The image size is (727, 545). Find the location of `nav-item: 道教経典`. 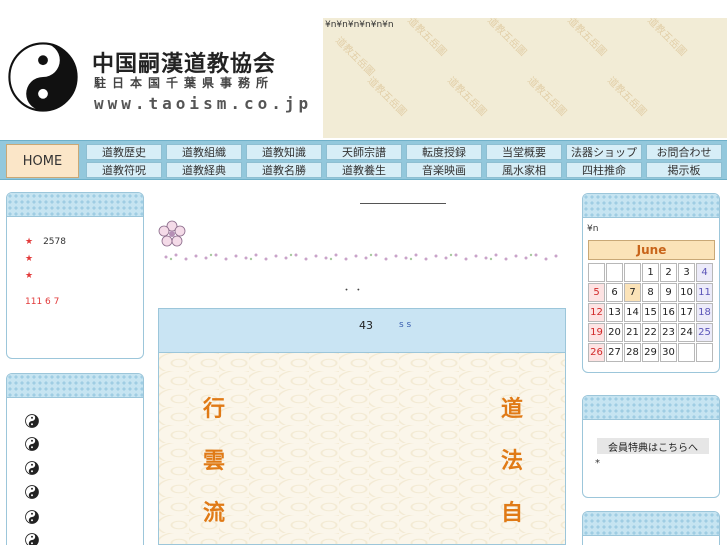

nav-item: 道教経典 is located at coordinates (204, 170).